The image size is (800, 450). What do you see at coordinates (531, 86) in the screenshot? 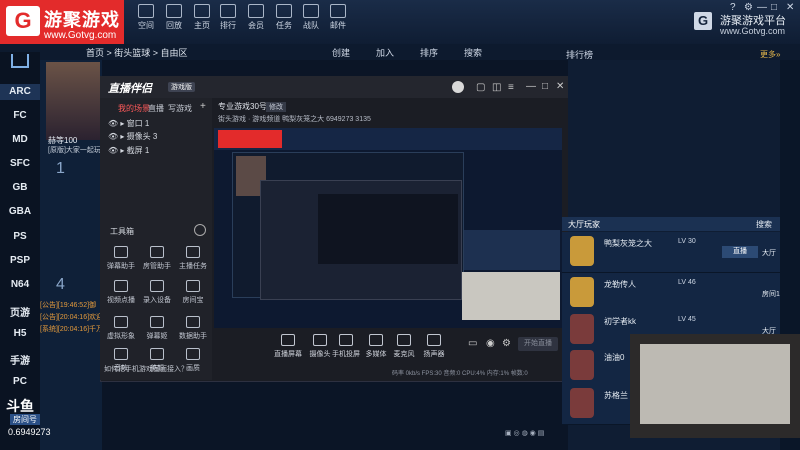
I see `studio-minimize-icon: —` at bounding box center [531, 86].